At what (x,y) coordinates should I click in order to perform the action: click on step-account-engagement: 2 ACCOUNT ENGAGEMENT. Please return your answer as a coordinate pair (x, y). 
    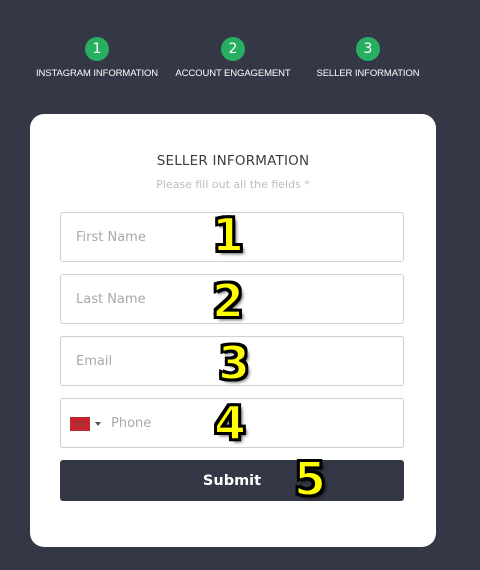
    Looking at the image, I should click on (233, 58).